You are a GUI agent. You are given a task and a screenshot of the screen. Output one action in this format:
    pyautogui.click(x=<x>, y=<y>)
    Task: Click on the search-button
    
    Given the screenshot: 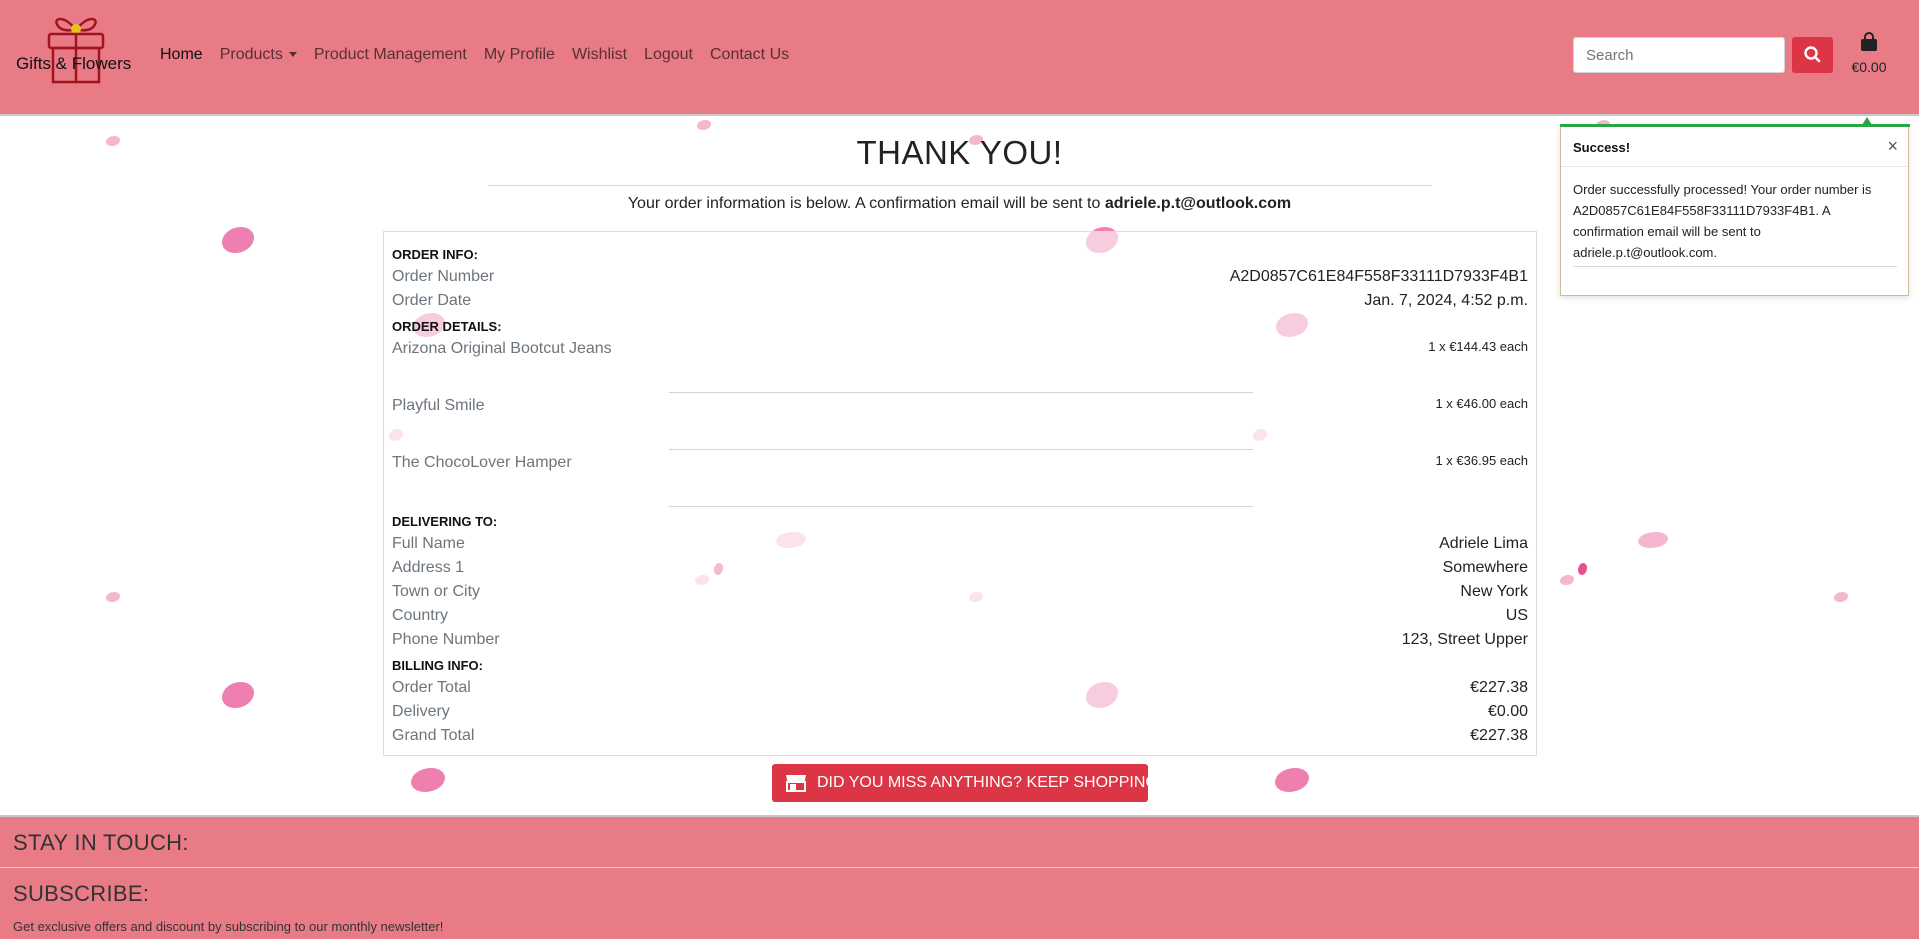 What is the action you would take?
    pyautogui.click(x=1812, y=55)
    